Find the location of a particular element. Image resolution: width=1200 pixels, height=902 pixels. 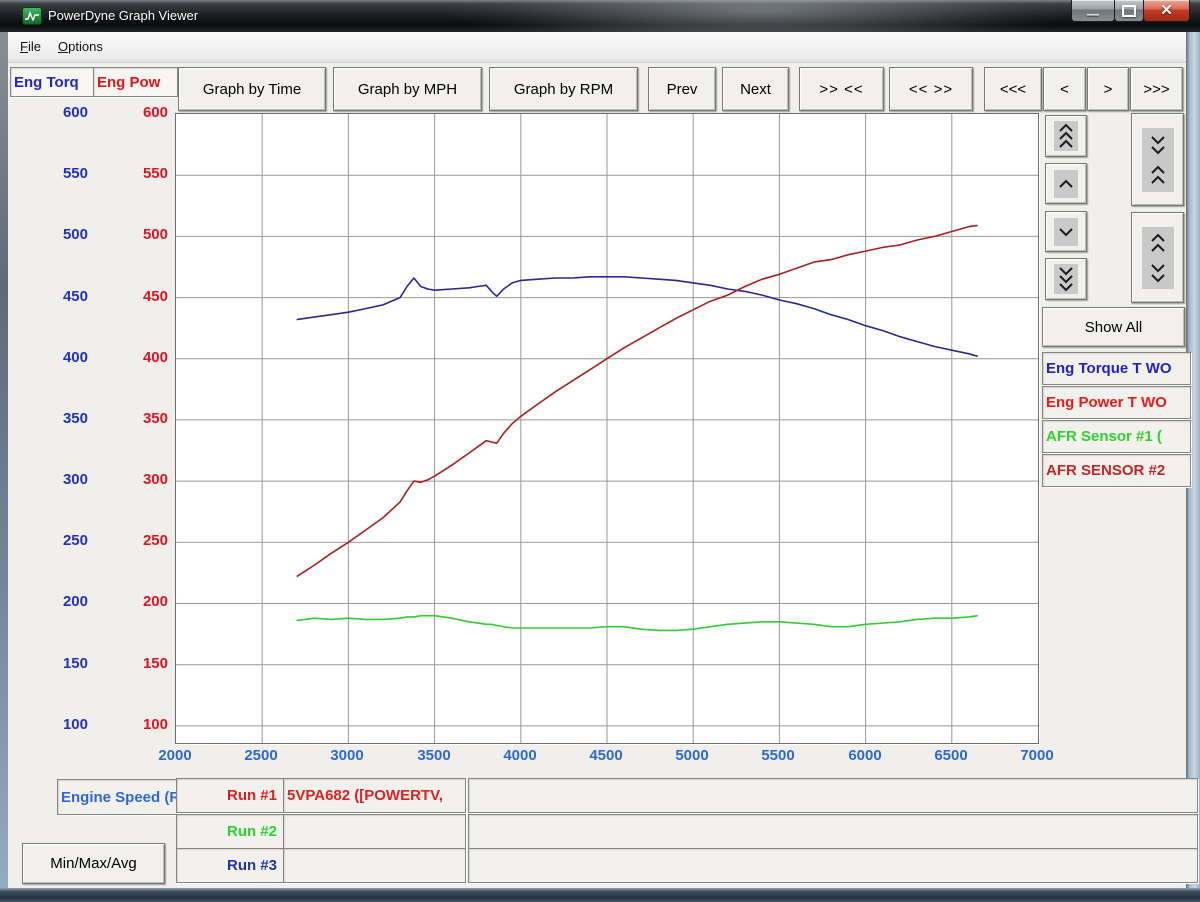

menu-item-options: Options is located at coordinates (80, 46).